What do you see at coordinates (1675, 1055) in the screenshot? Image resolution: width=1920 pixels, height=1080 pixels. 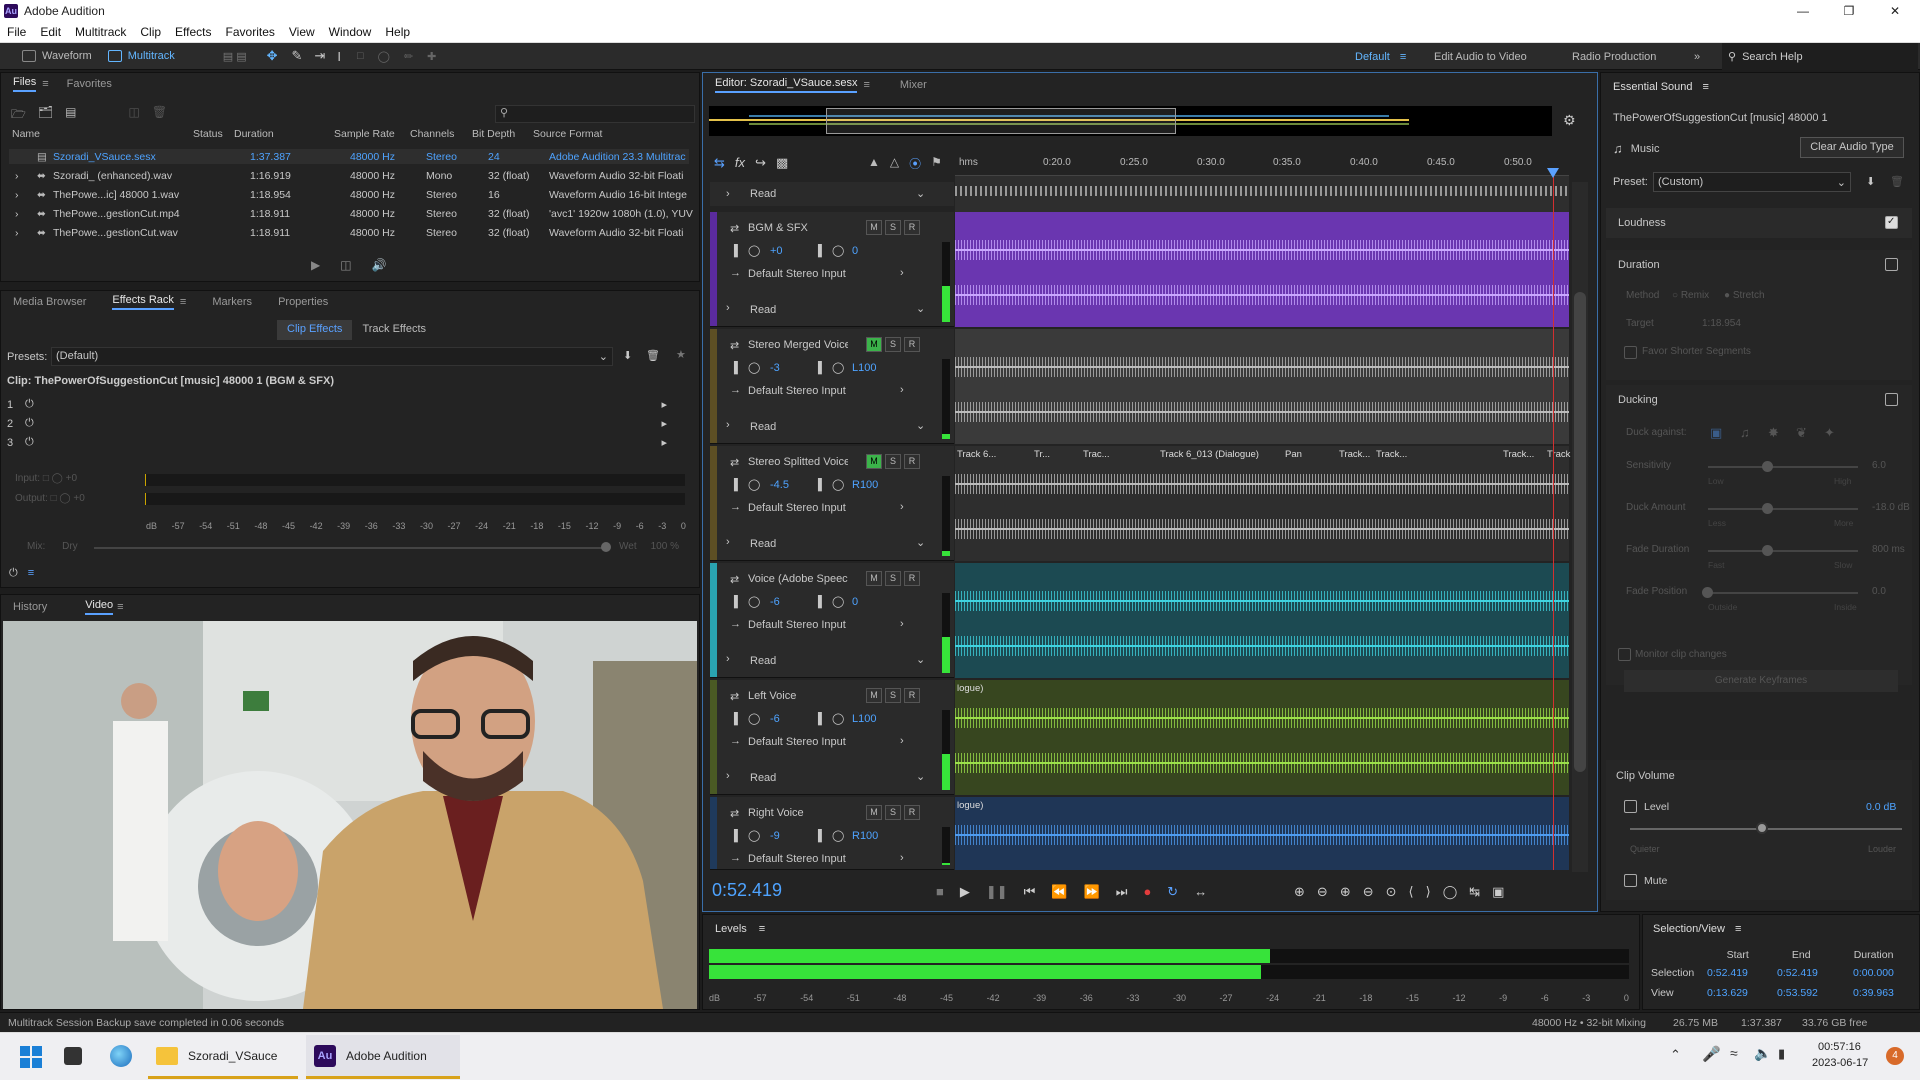 I see `tray-chevron-icon: ⌃` at bounding box center [1675, 1055].